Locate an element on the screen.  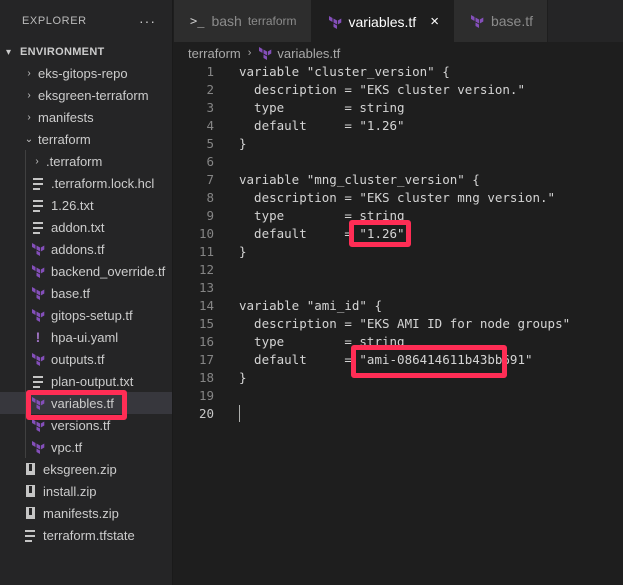
line-number: 17 is located at coordinates (206, 359).